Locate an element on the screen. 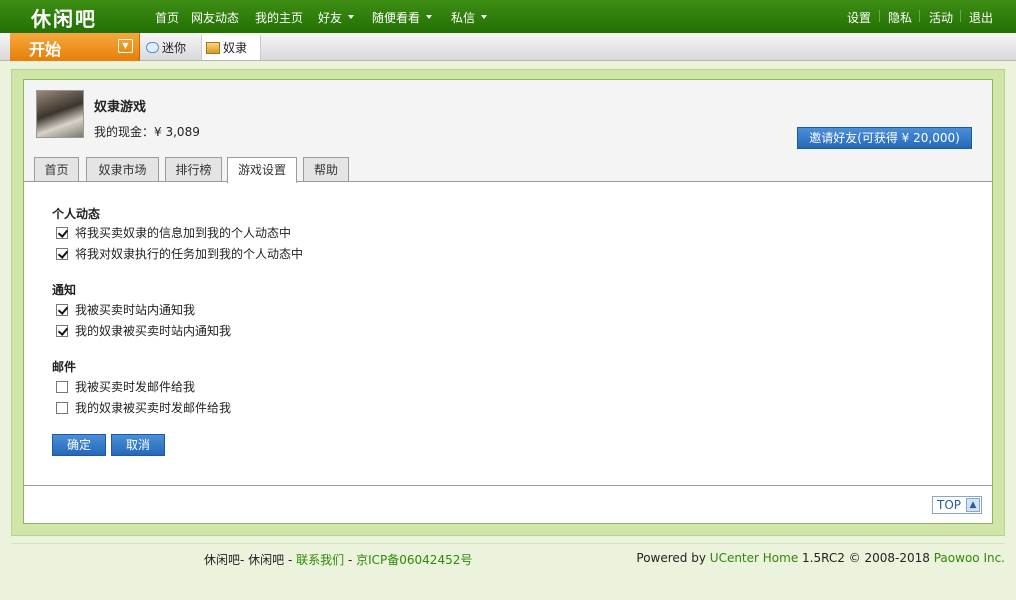 The image size is (1016, 600). nav-browse-label: 随便看看 is located at coordinates (396, 18).